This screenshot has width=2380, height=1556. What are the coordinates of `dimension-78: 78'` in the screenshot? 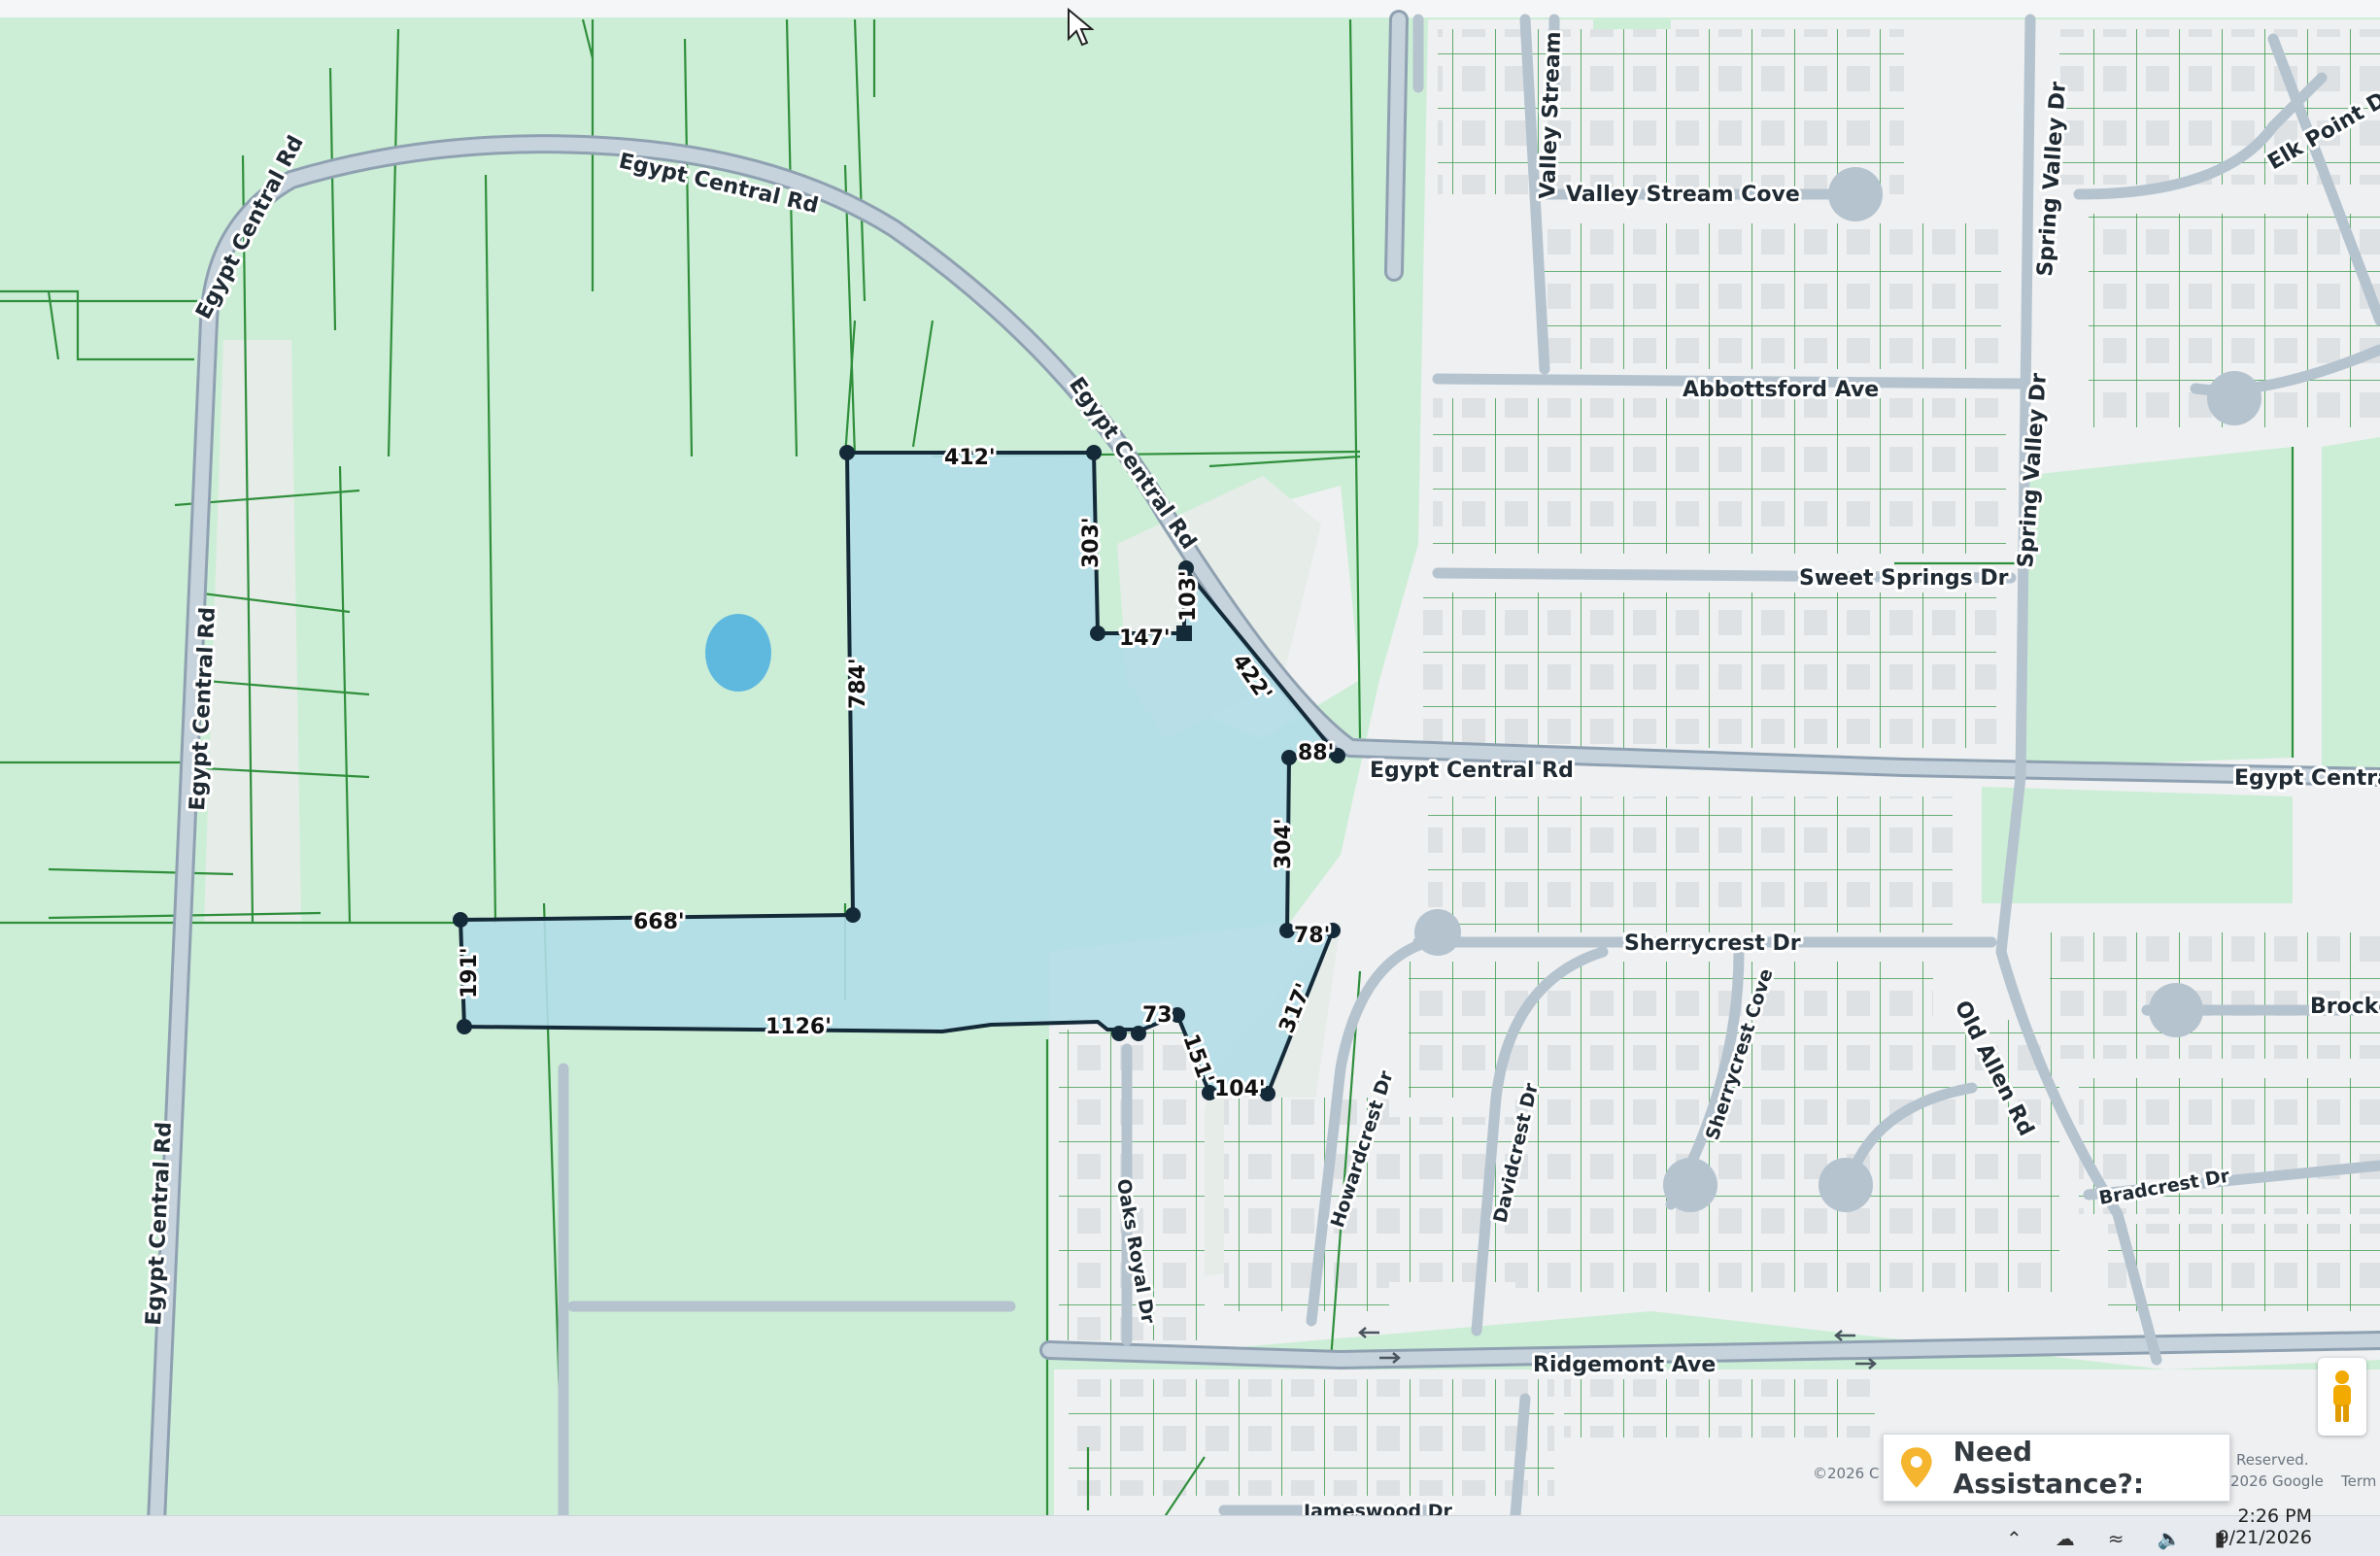 It's located at (1312, 936).